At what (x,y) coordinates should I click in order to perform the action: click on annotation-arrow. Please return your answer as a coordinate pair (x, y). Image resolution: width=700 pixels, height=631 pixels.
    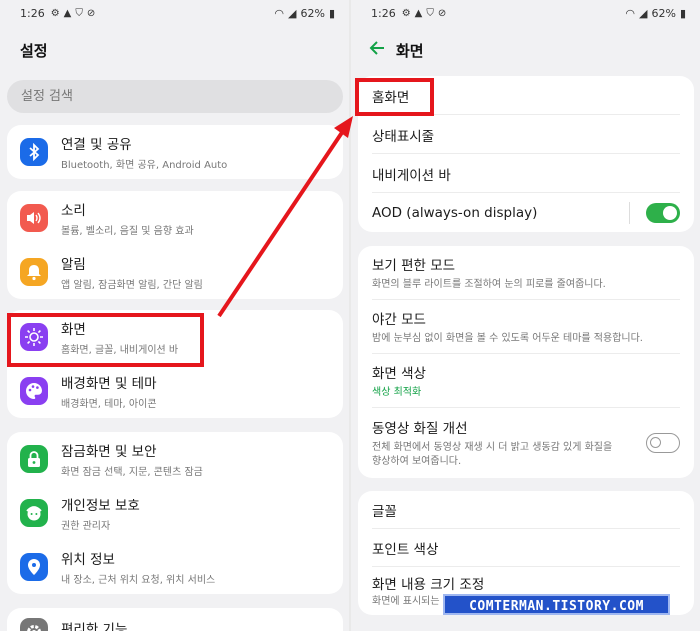
    Looking at the image, I should click on (285, 217).